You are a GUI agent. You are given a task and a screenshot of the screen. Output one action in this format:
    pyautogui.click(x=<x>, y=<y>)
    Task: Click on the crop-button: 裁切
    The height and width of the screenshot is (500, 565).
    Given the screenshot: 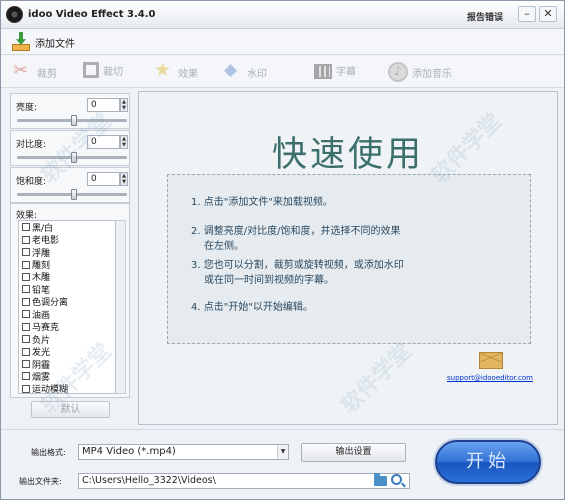 What is the action you would take?
    pyautogui.click(x=103, y=70)
    